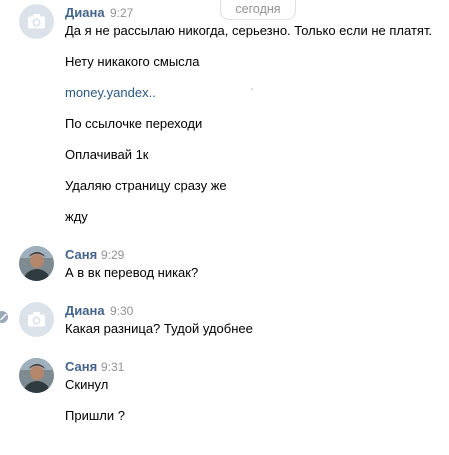 The height and width of the screenshot is (455, 449). I want to click on message-time: 9:29, so click(112, 255).